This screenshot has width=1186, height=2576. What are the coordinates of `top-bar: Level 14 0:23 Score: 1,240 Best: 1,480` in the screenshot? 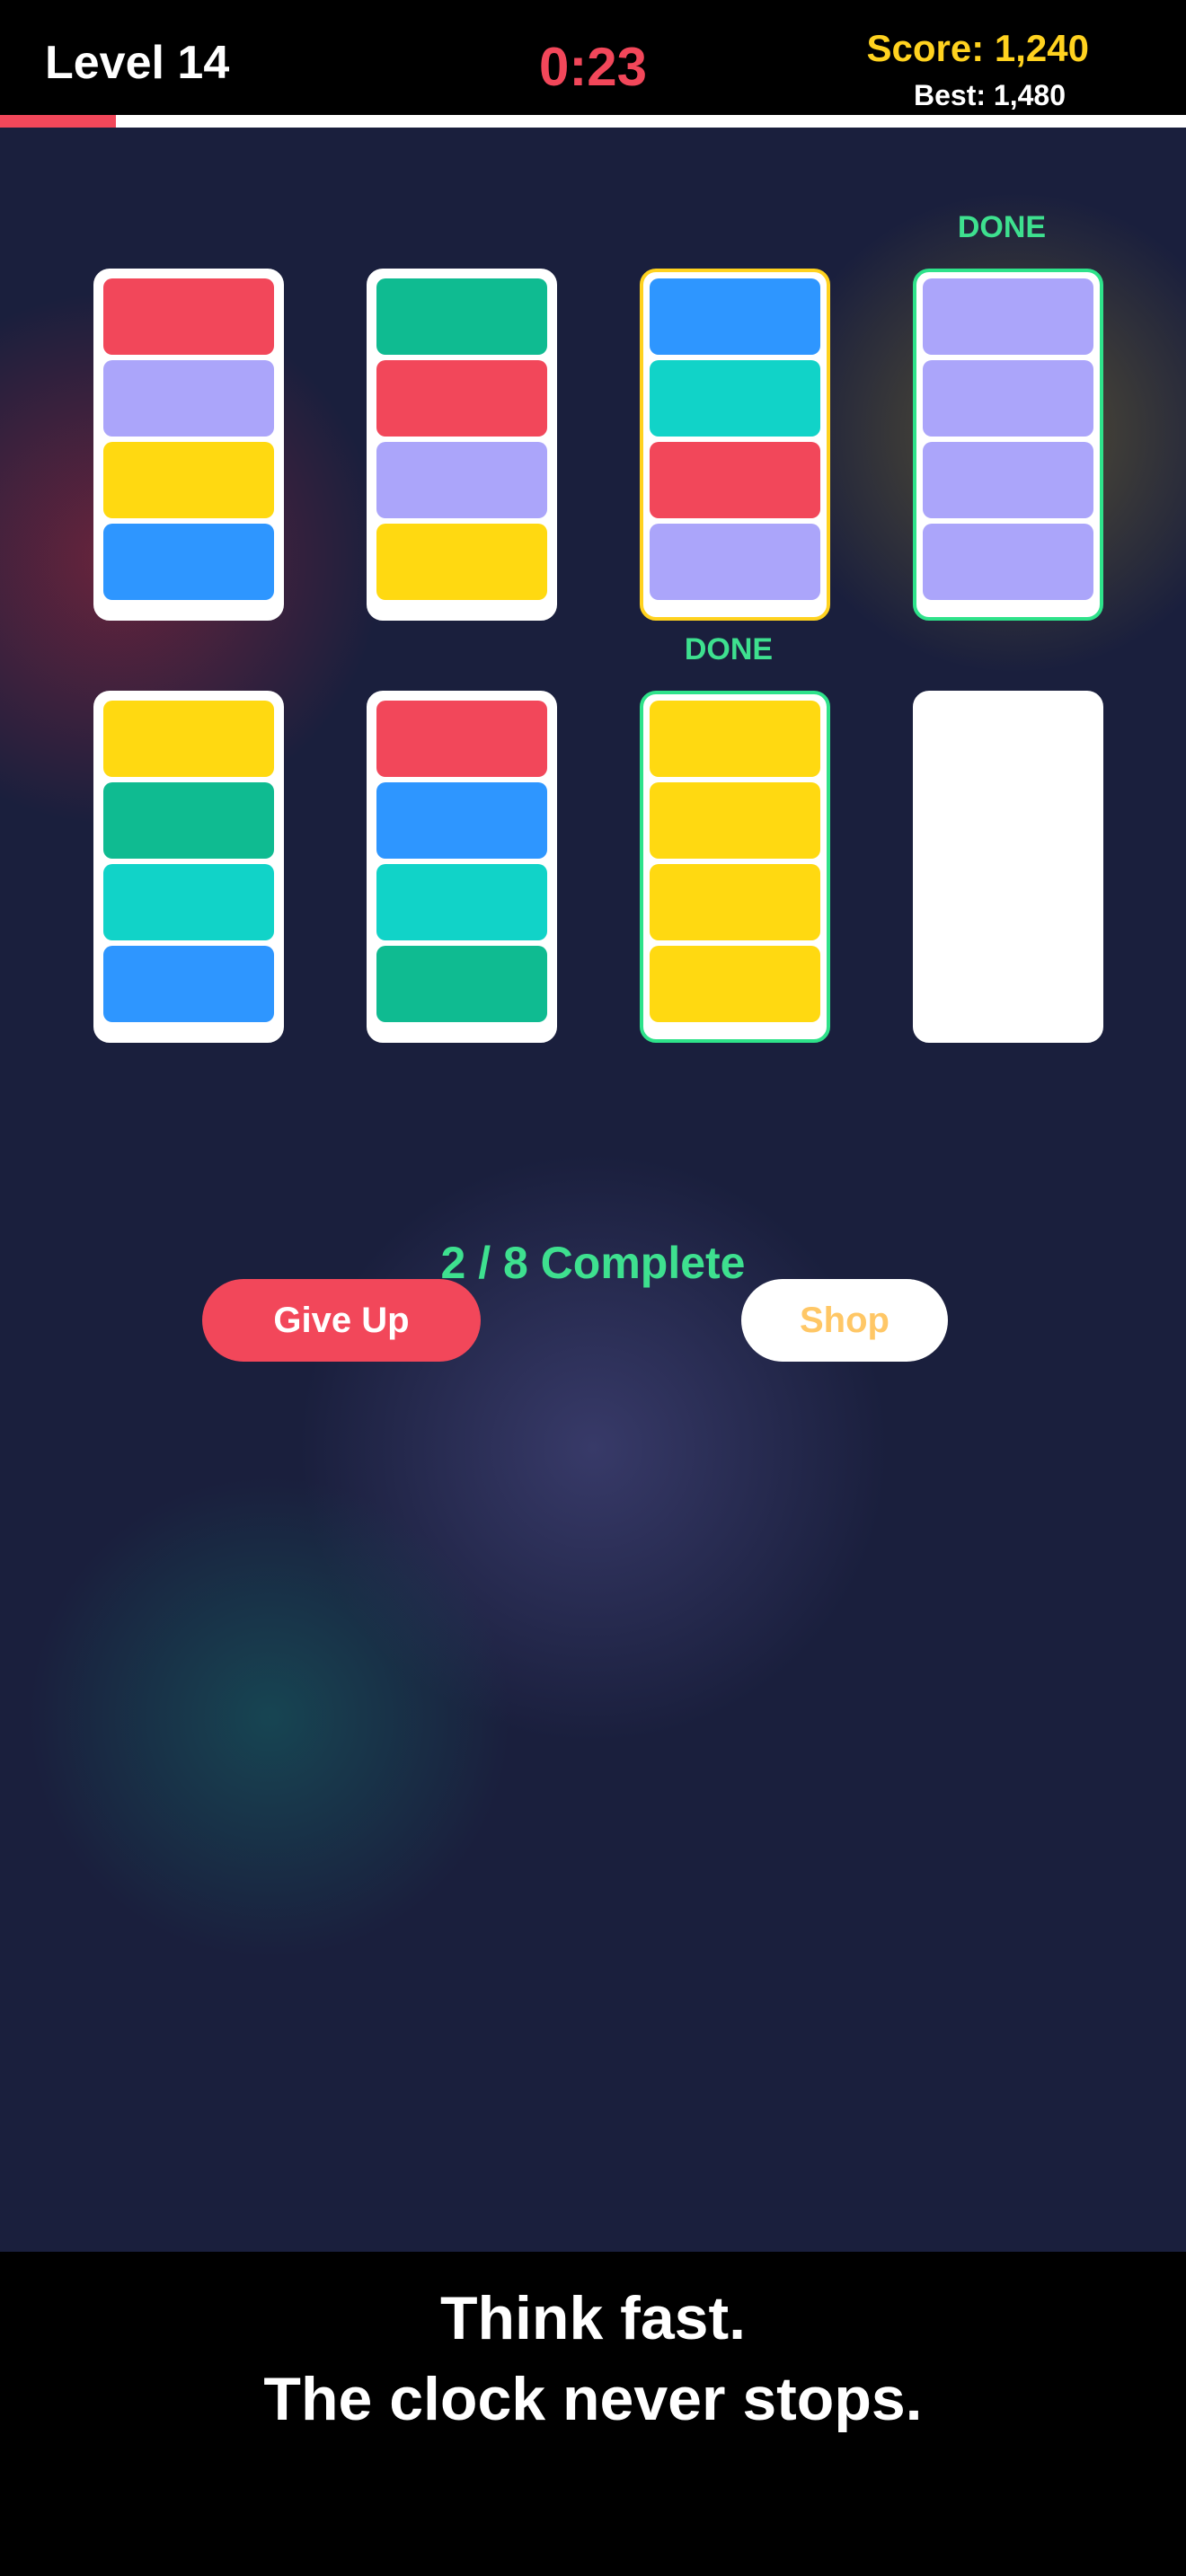 It's located at (593, 58).